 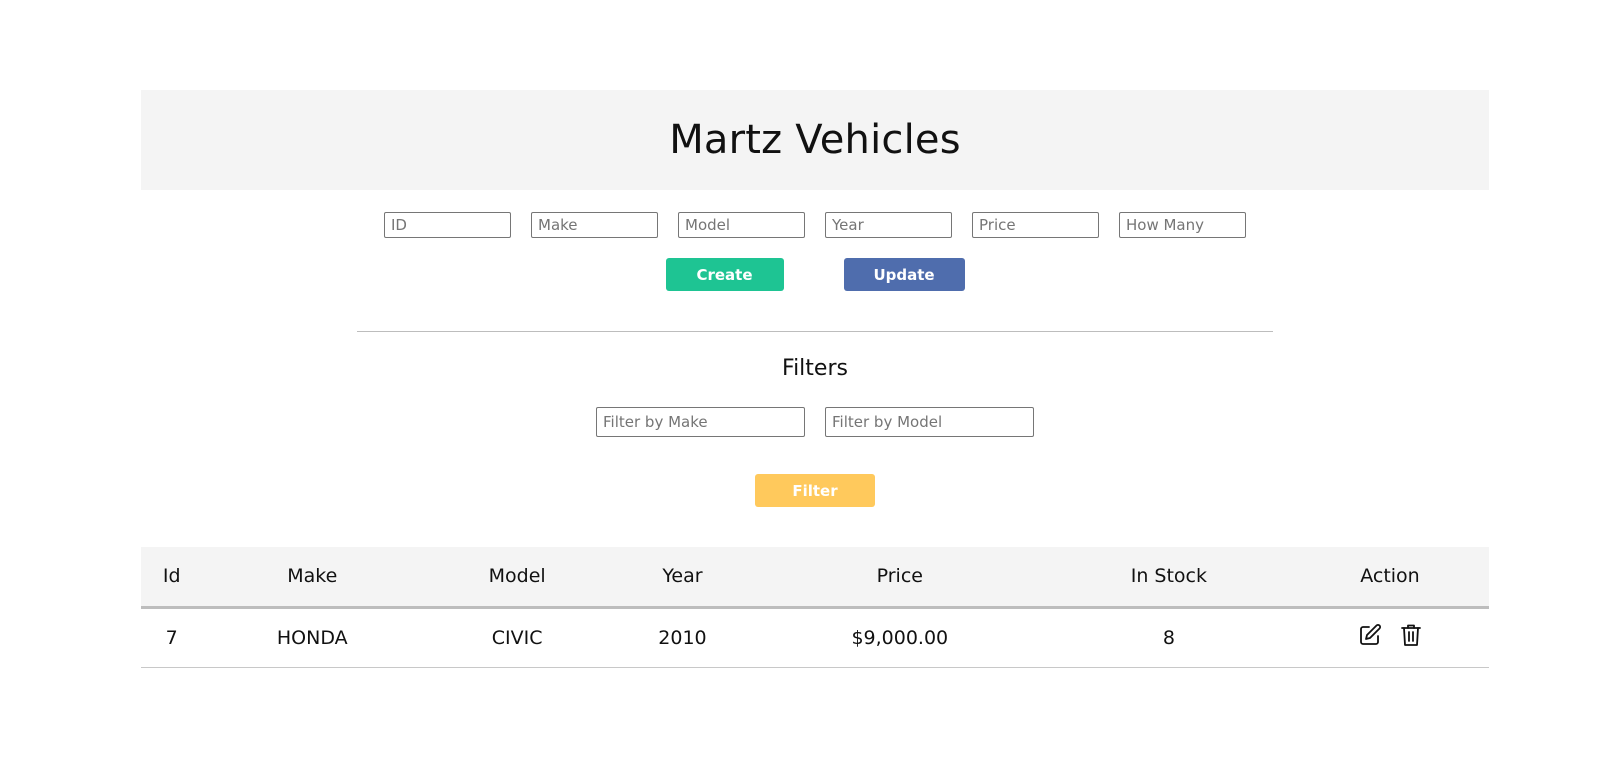 I want to click on header-in-stock: In Stock, so click(x=1169, y=576).